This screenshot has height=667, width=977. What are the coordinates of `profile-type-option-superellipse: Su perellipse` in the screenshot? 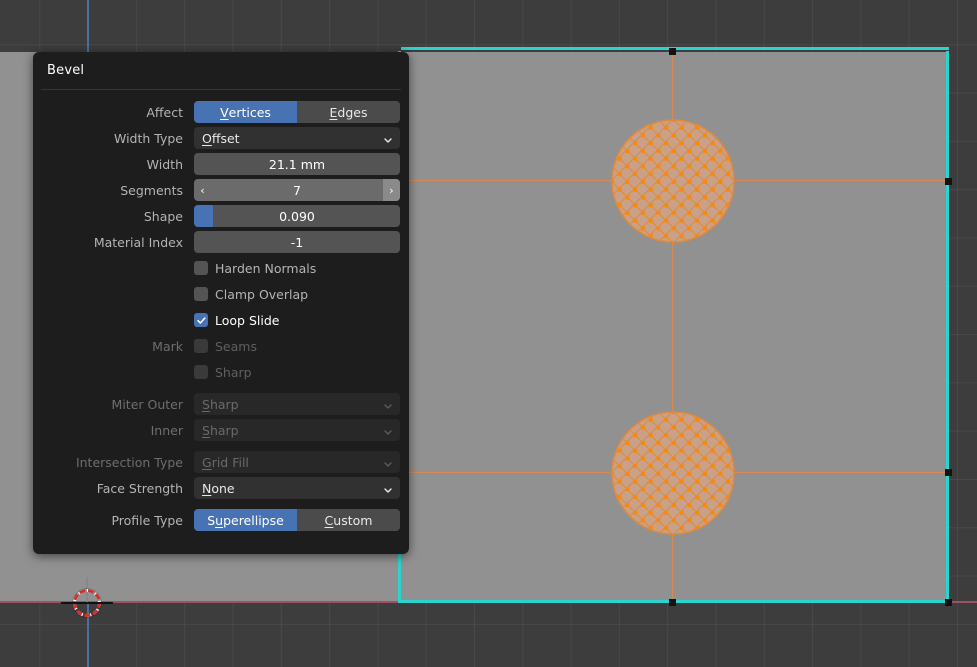 It's located at (245, 520).